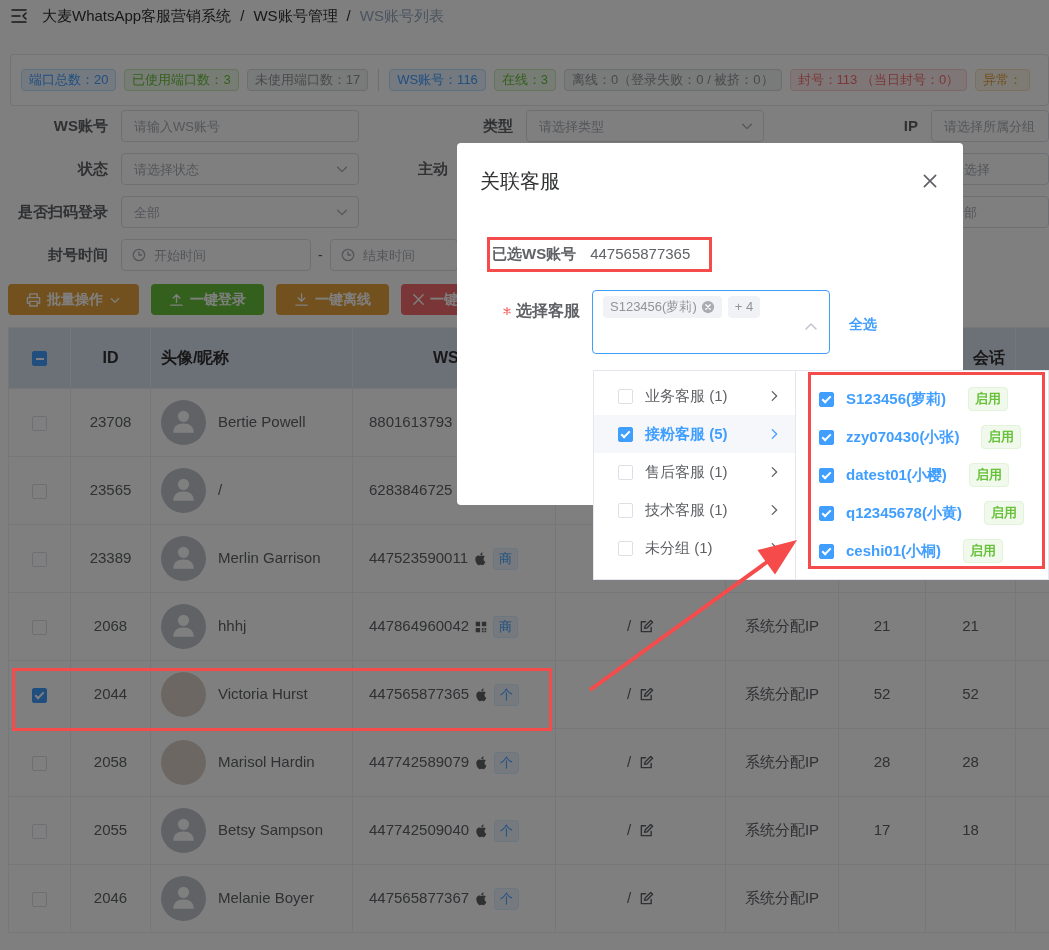 Image resolution: width=1049 pixels, height=950 pixels. Describe the element at coordinates (989, 357) in the screenshot. I see `column-header: 会话` at that location.